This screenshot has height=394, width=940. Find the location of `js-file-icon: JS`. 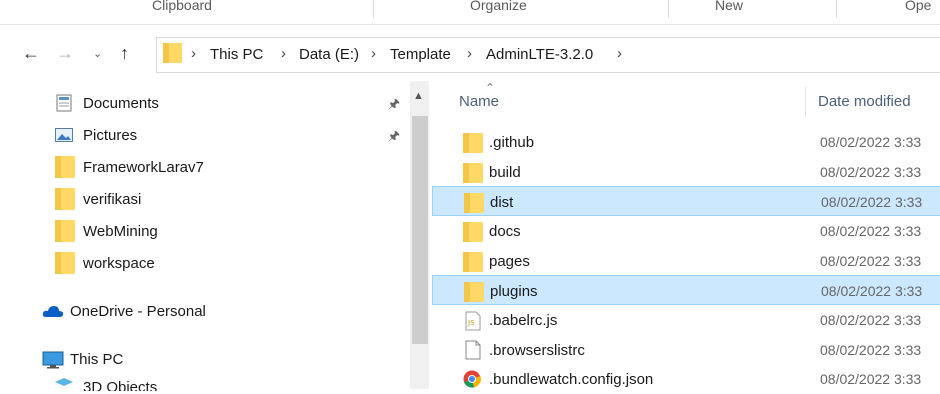

js-file-icon: JS is located at coordinates (473, 321).